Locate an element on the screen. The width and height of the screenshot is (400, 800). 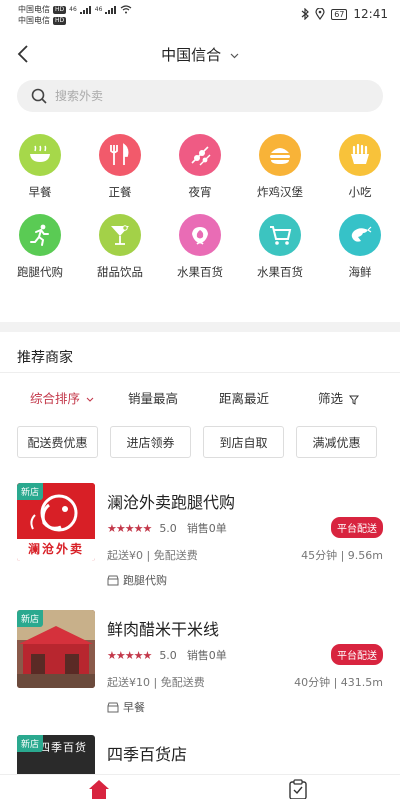
location-icon is located at coordinates (320, 14).